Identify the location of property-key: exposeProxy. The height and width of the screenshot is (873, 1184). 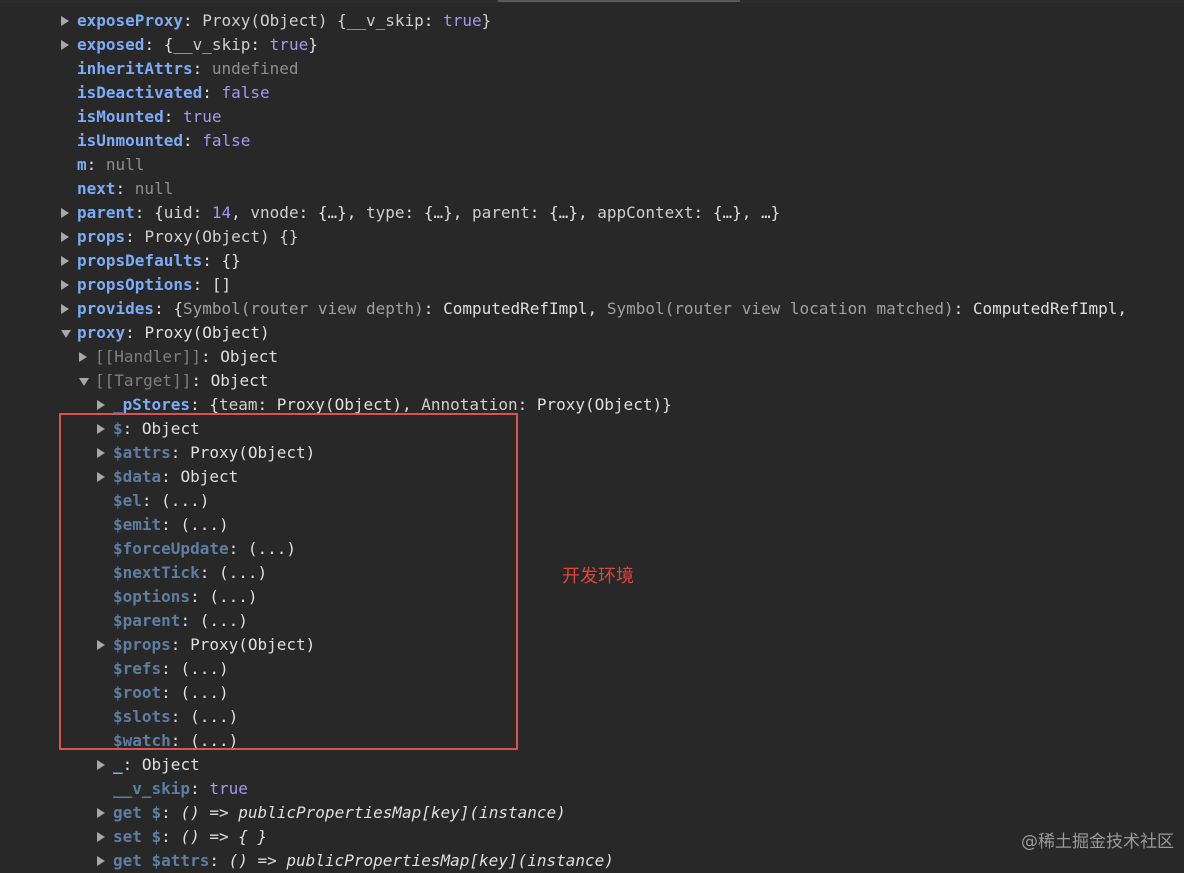
(130, 20).